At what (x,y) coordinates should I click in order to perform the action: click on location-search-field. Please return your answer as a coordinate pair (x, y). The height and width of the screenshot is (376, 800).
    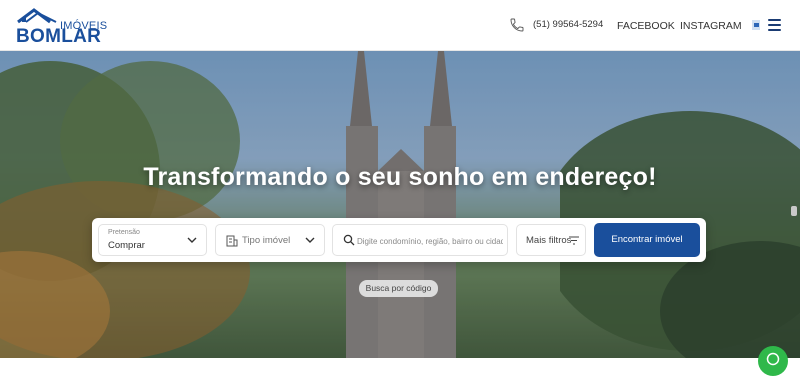
    Looking at the image, I should click on (420, 240).